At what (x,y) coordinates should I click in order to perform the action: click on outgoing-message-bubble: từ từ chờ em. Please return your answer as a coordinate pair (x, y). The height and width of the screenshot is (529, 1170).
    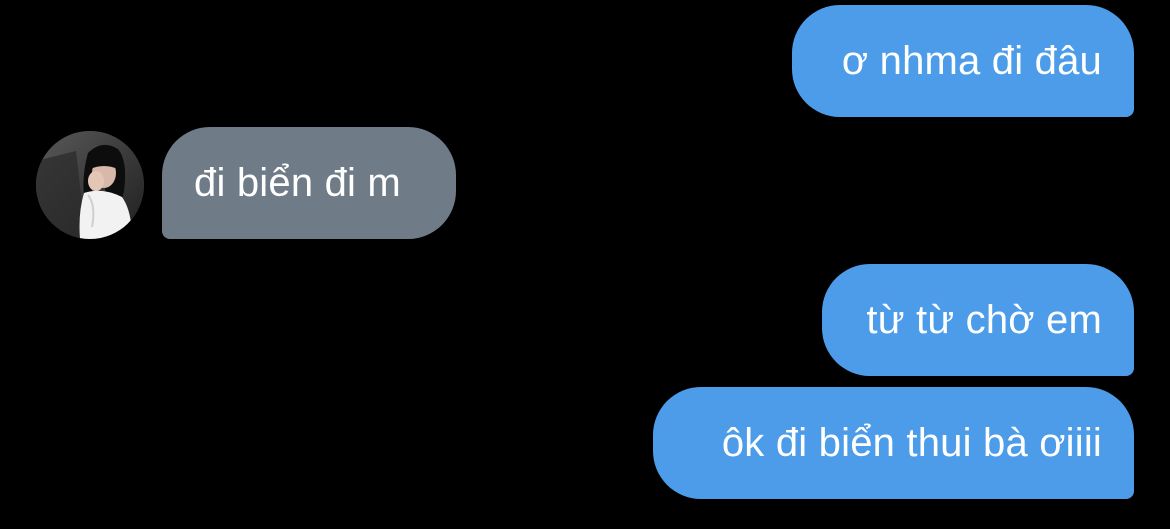
    Looking at the image, I should click on (978, 320).